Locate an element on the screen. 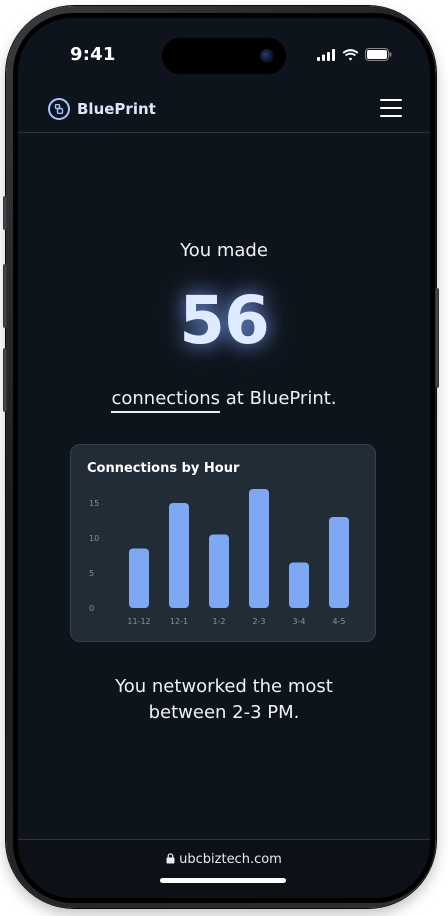 The height and width of the screenshot is (916, 448). front-camera-icon is located at coordinates (267, 56).